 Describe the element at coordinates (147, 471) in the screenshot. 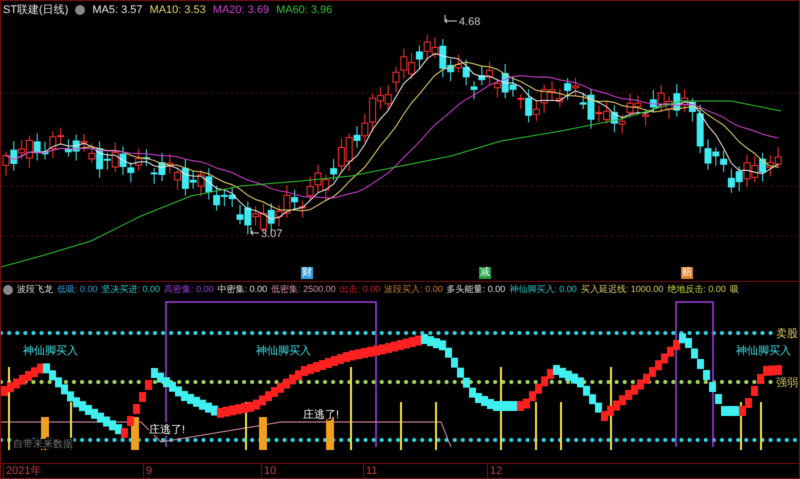

I see `axis-label: 9` at that location.